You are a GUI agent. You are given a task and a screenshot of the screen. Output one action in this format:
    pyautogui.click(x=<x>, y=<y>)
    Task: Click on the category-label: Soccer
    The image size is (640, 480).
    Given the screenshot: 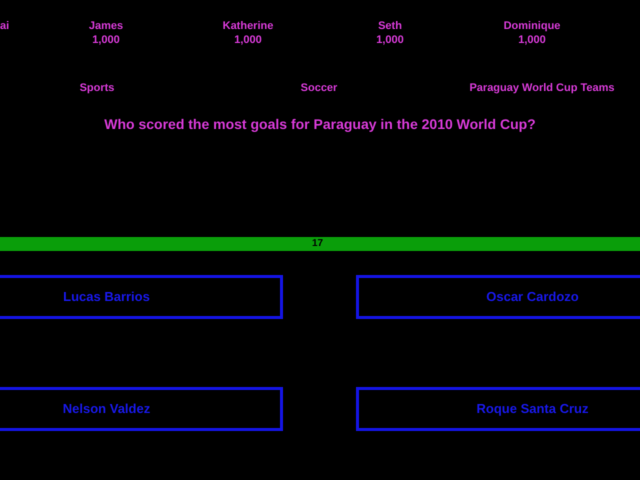 What is the action you would take?
    pyautogui.click(x=319, y=88)
    